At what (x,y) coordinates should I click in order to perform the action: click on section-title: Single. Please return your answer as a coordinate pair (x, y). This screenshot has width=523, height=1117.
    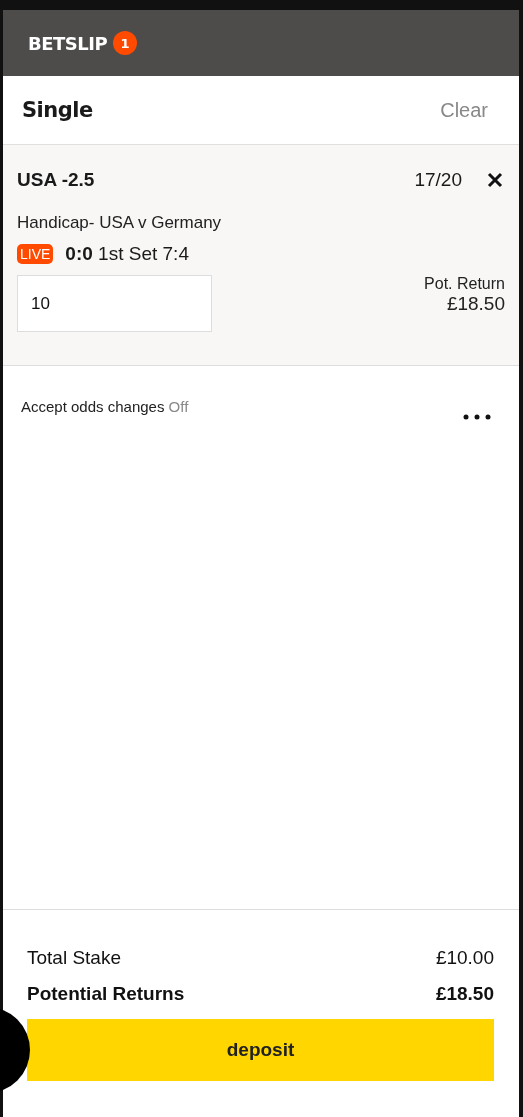
    Looking at the image, I should click on (57, 110).